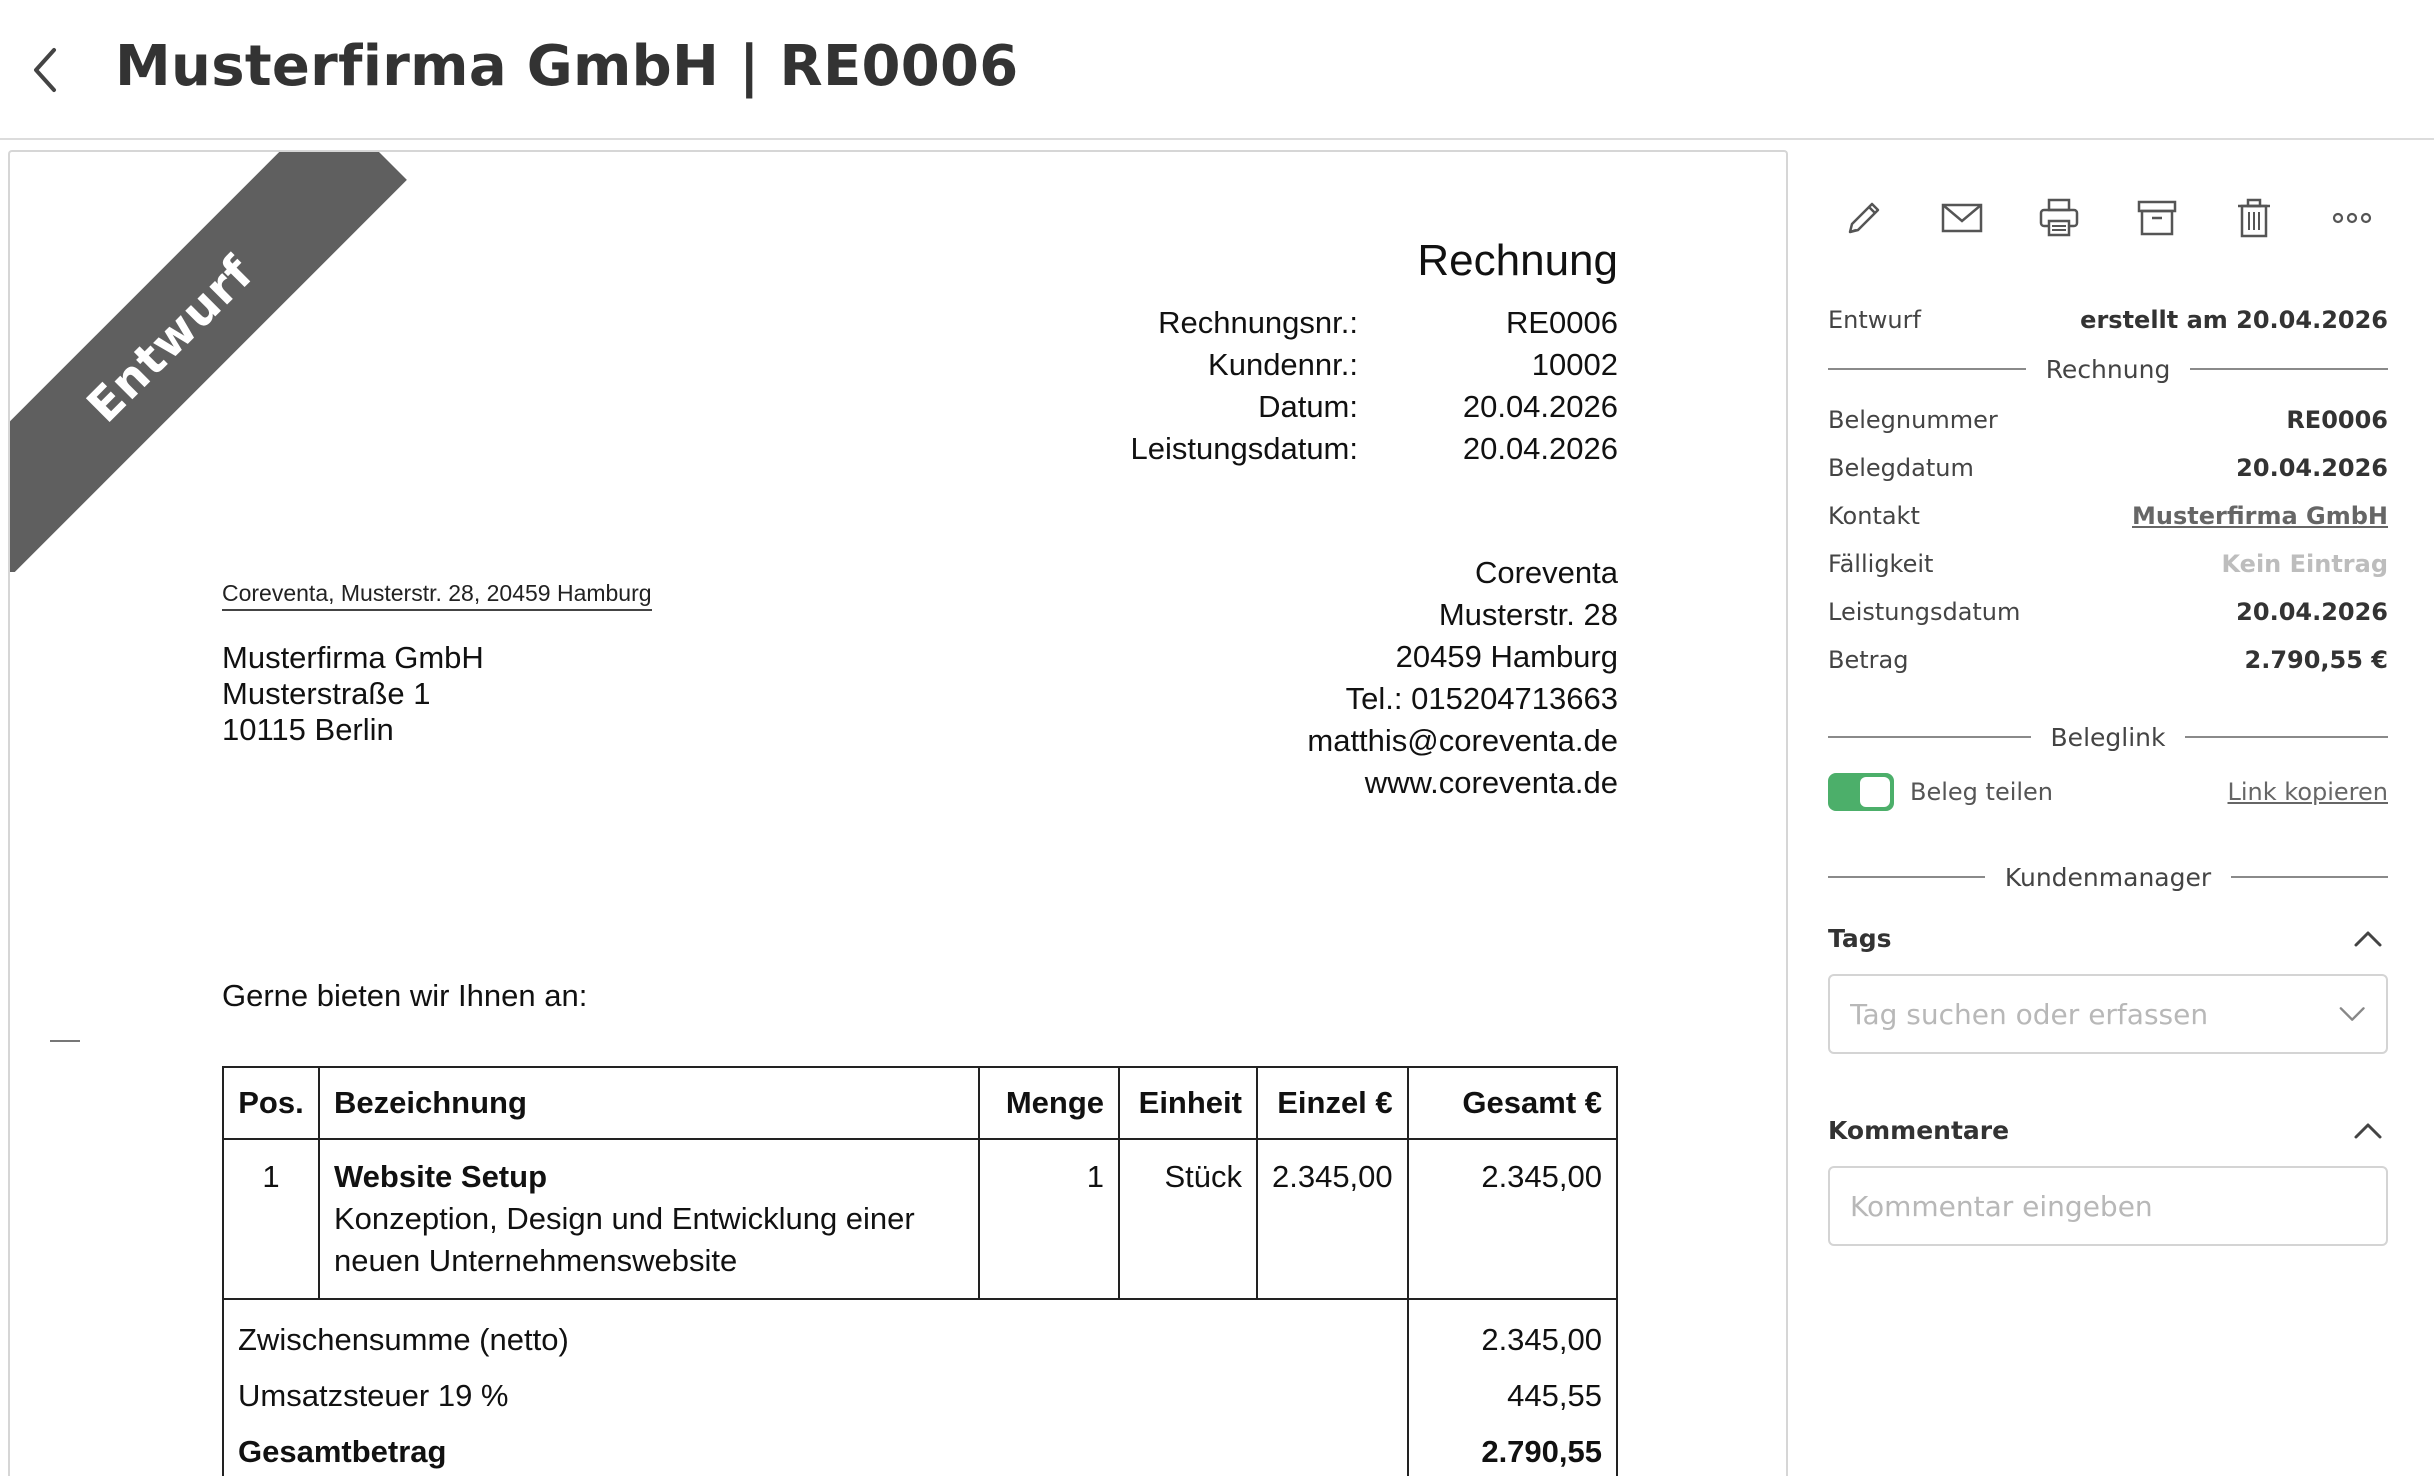 This screenshot has width=2434, height=1476. Describe the element at coordinates (220, 362) in the screenshot. I see `draft-ribbon: Entwurf` at that location.